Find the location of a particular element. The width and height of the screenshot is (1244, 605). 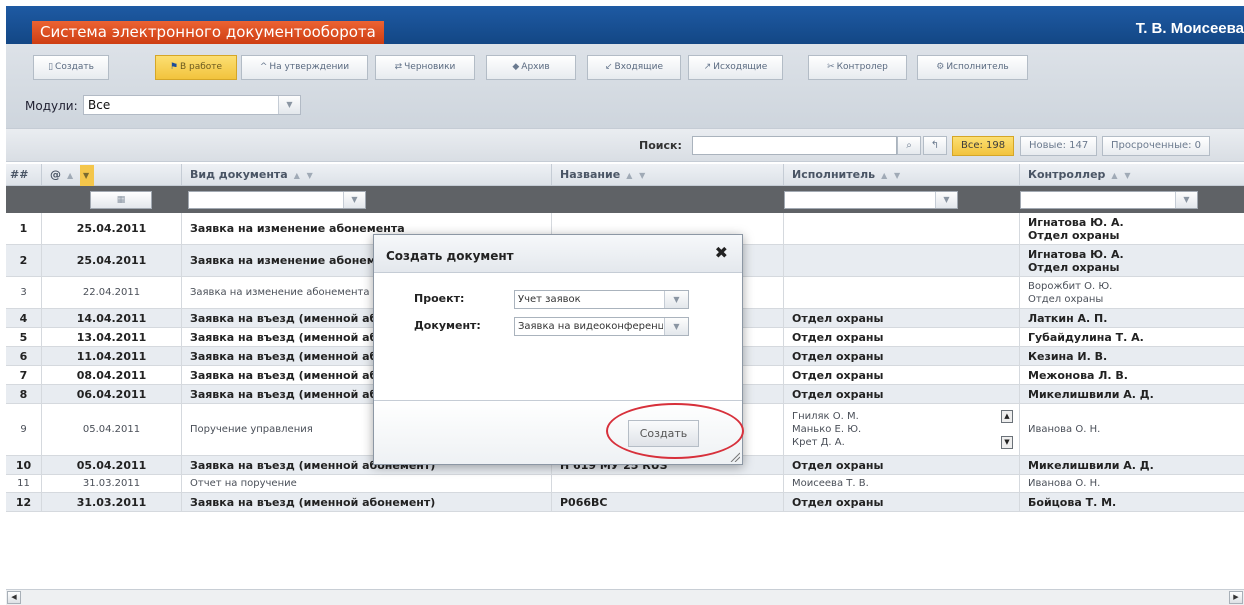

dialog-header: Создать документ ✖ is located at coordinates (558, 254).